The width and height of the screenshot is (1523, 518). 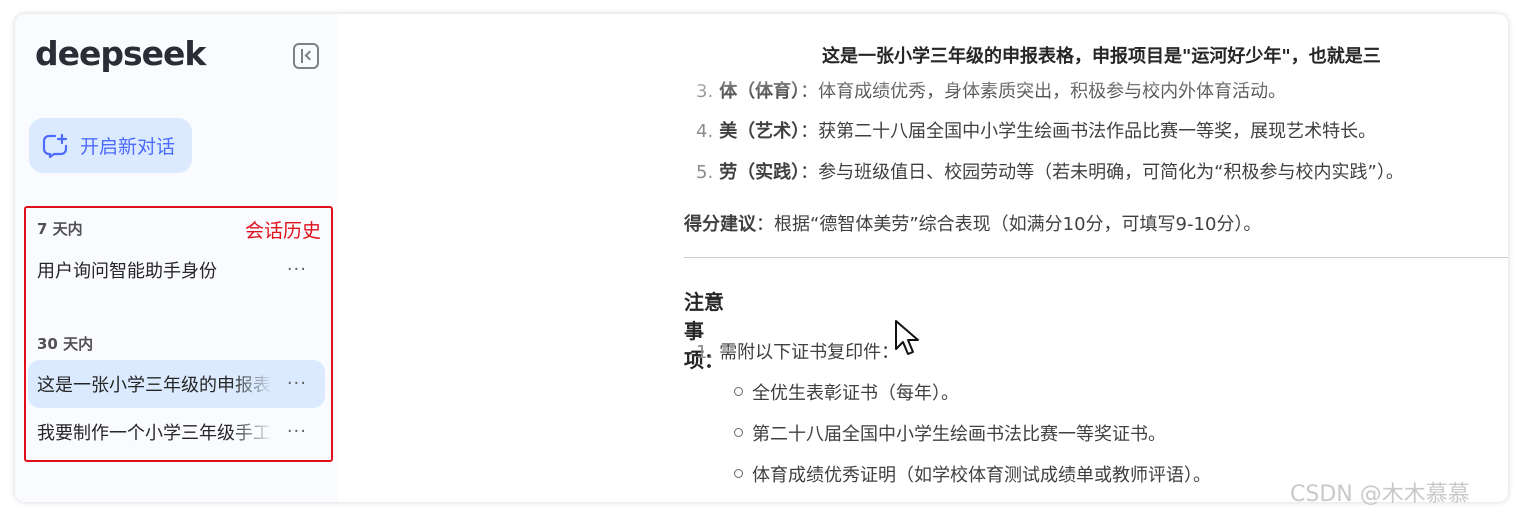 I want to click on list-item: 1. 需附以下证书复印件：, so click(x=797, y=351).